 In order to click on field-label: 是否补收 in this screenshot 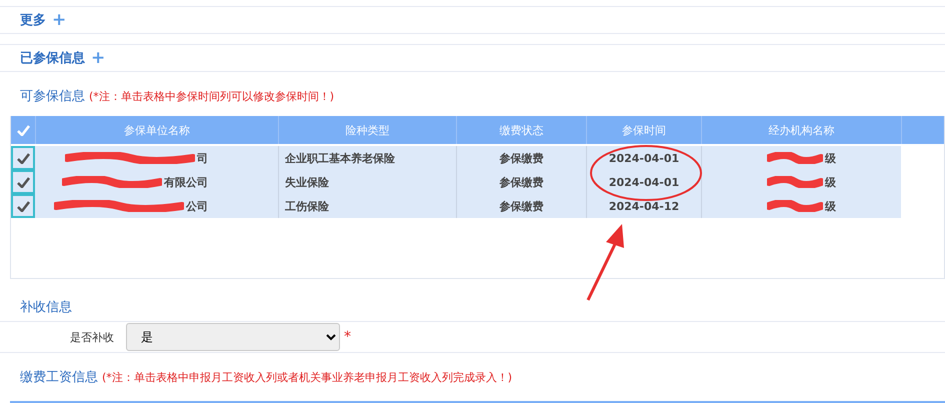, I will do `click(92, 337)`.